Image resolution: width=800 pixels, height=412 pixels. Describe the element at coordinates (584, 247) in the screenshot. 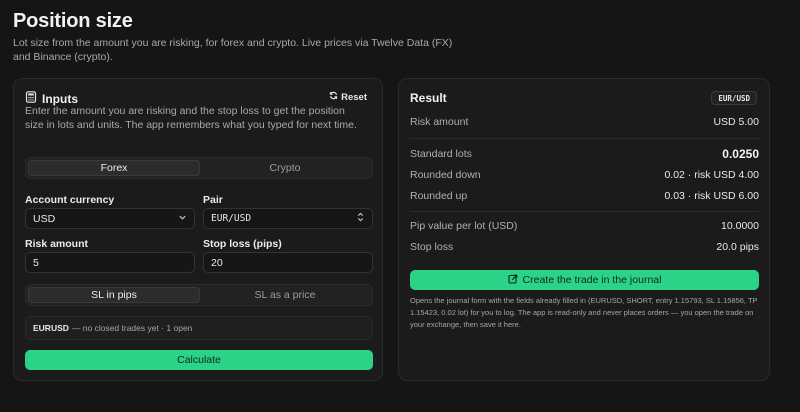

I see `stop-loss-row: Stop loss 20.0 pips` at that location.